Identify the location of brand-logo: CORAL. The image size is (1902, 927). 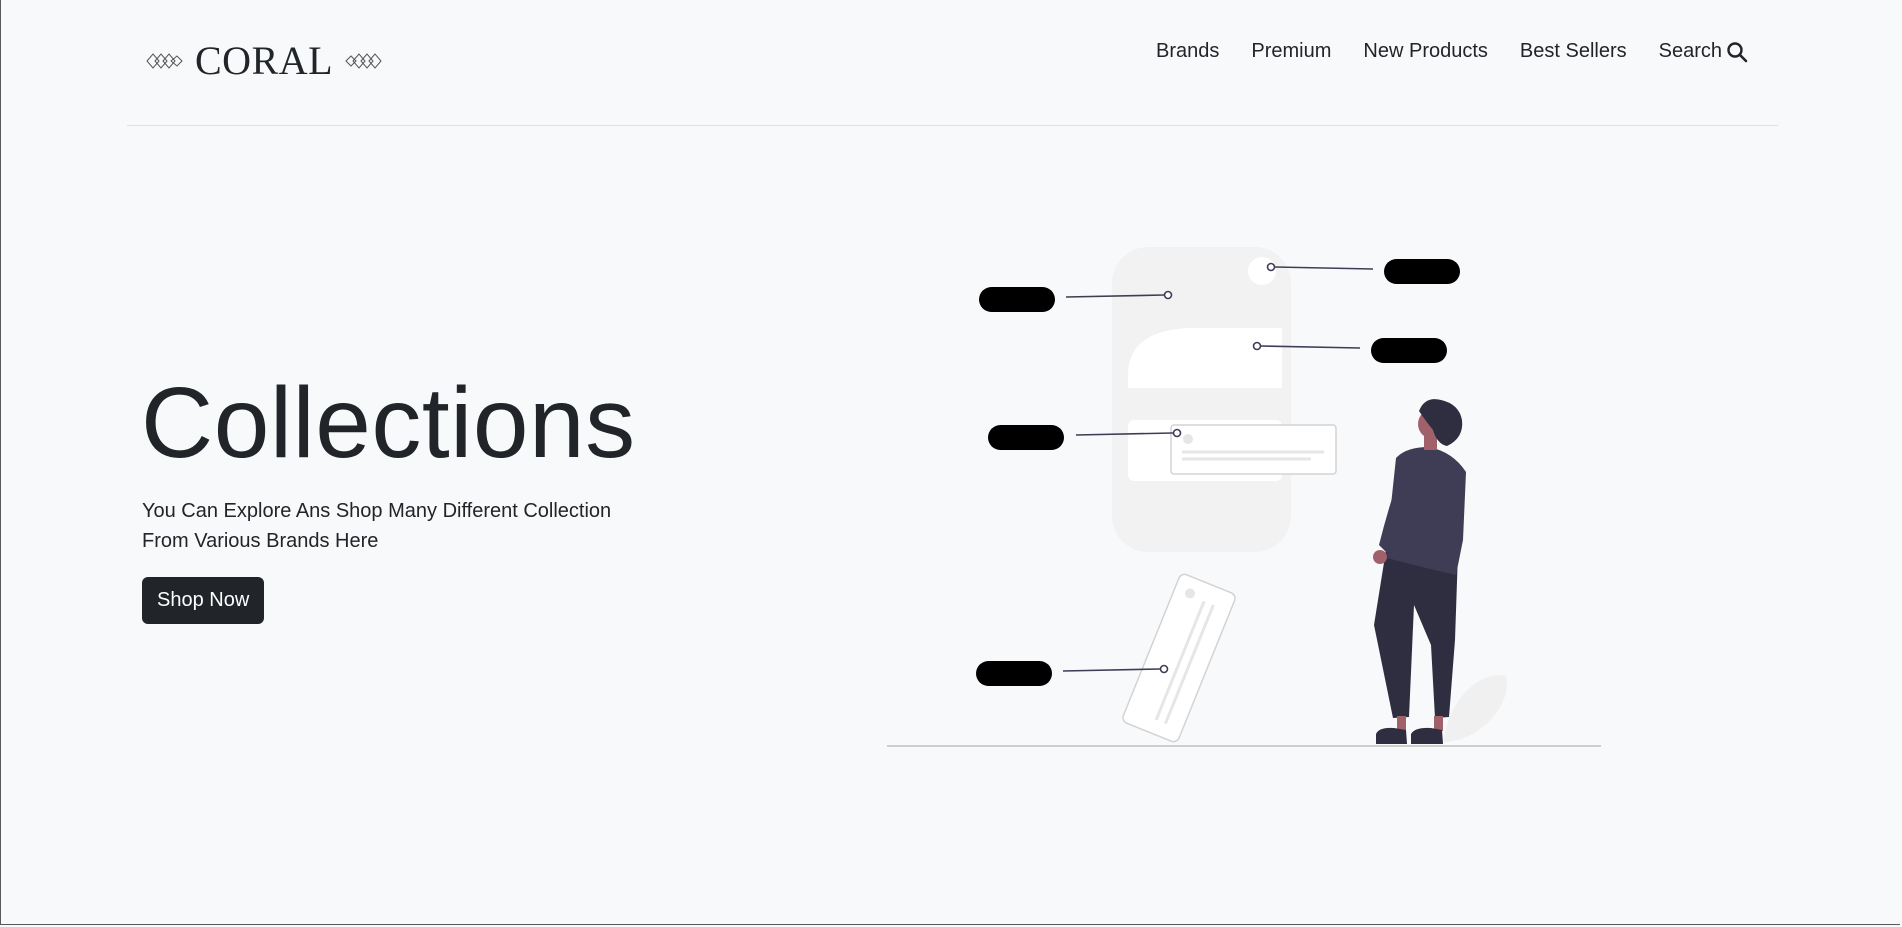
(264, 61).